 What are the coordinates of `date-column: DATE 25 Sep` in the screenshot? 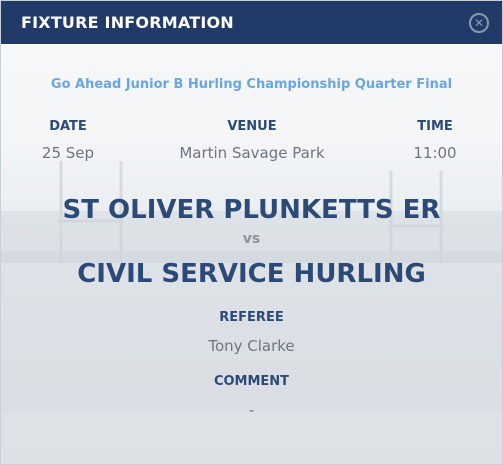 It's located at (68, 140).